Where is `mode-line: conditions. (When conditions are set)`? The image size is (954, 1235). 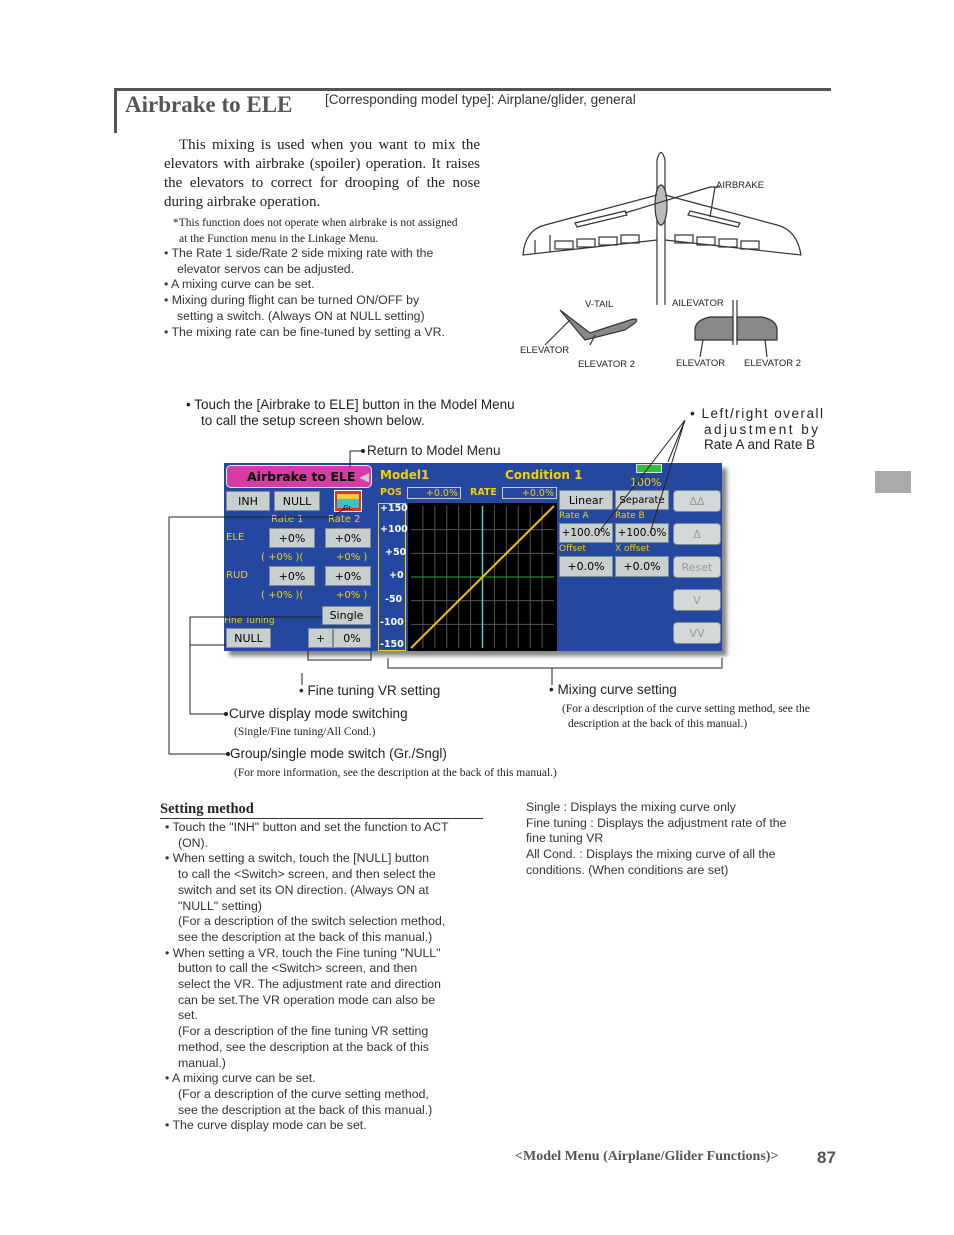 mode-line: conditions. (When conditions are set) is located at coordinates (627, 869).